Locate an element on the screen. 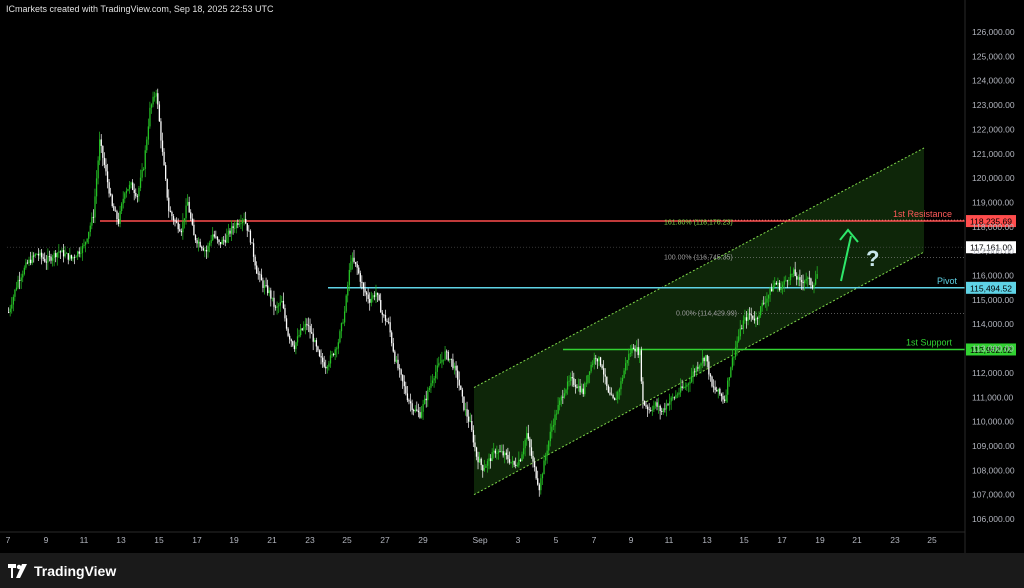 The height and width of the screenshot is (588, 1024). pivot-price-text: 115,494.52 is located at coordinates (991, 288).